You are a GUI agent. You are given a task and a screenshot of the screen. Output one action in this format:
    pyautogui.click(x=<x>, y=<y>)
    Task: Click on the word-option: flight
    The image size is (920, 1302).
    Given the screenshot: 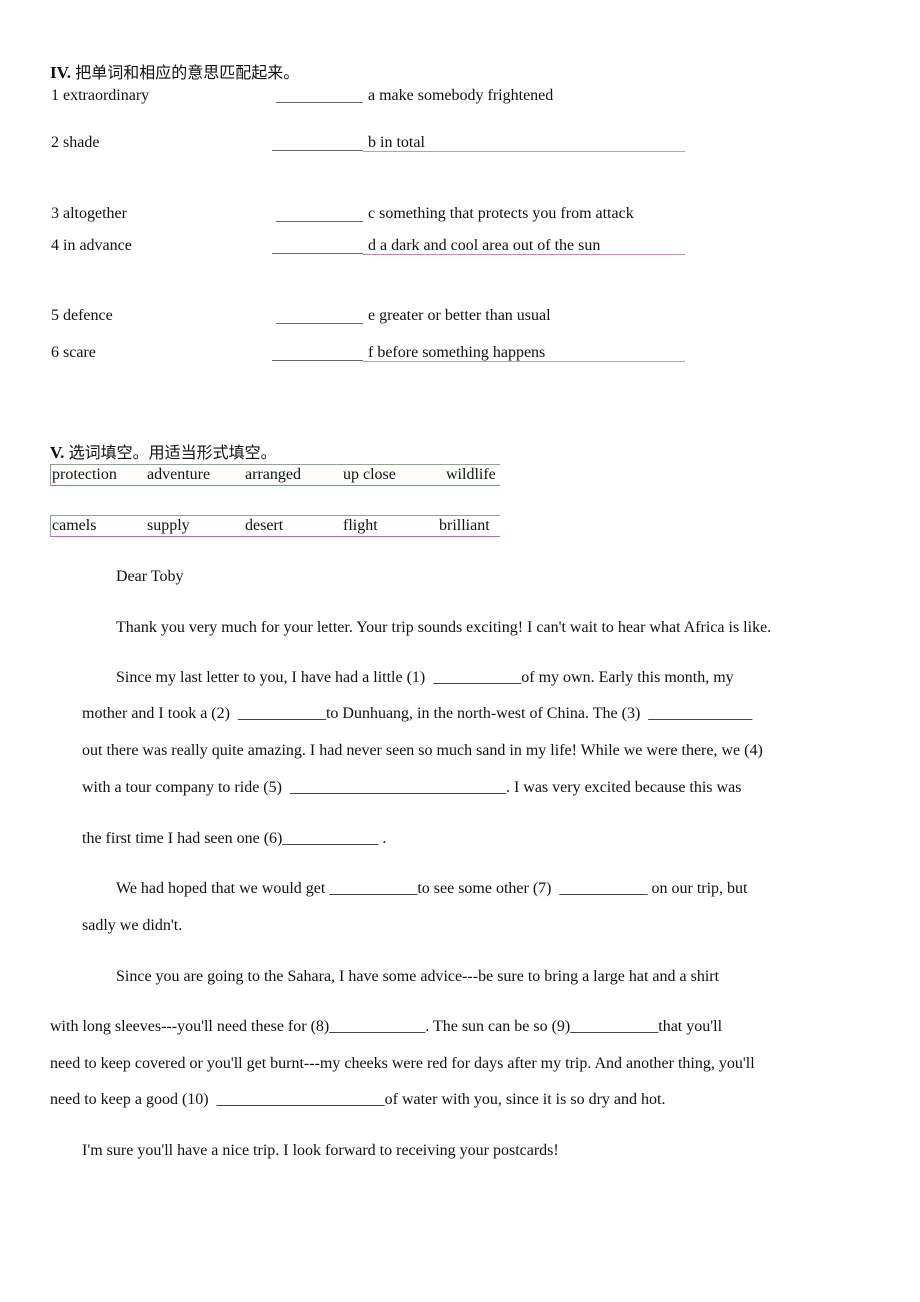 What is the action you would take?
    pyautogui.click(x=360, y=525)
    